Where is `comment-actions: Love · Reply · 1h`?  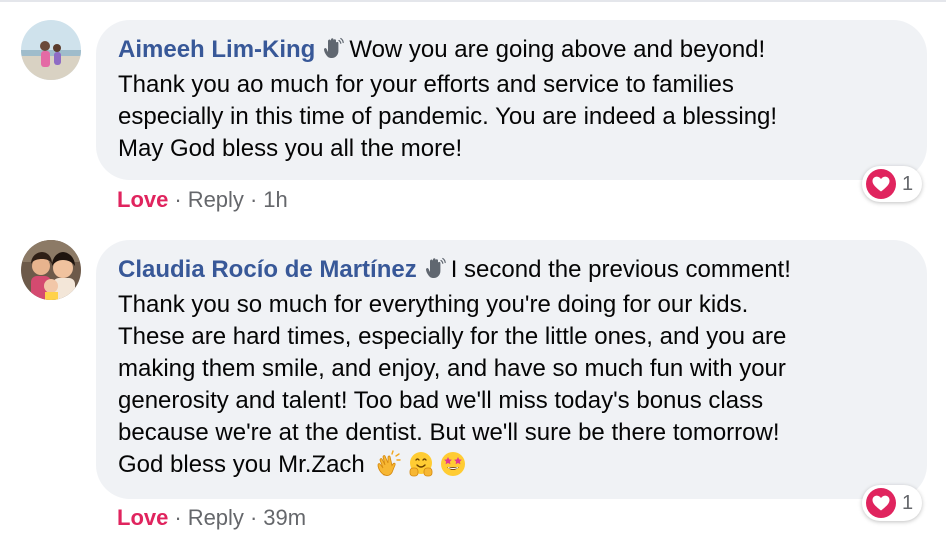 comment-actions: Love · Reply · 1h is located at coordinates (202, 200).